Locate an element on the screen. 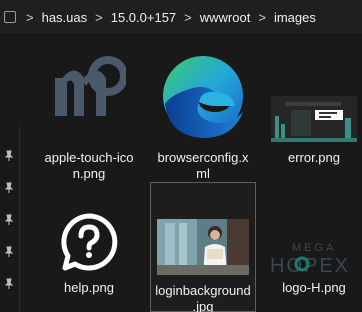 The width and height of the screenshot is (362, 312). file-item-browserconfig: browserconfig.x ml is located at coordinates (203, 115).